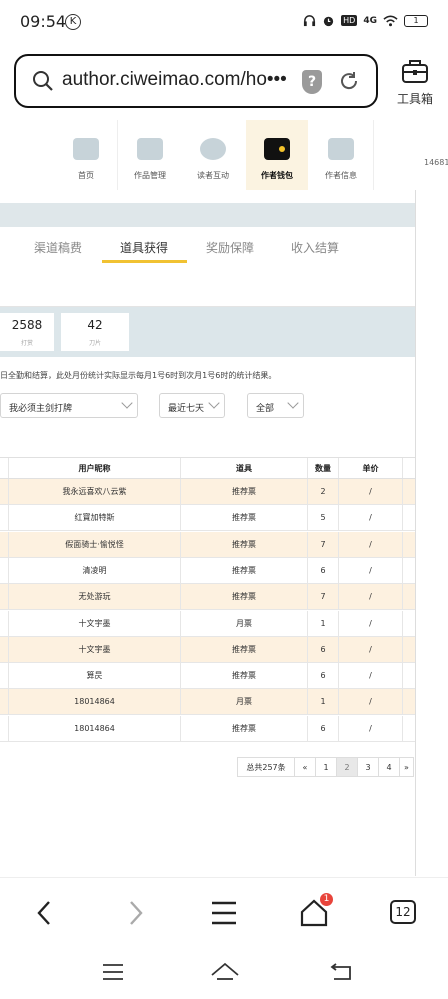  I want to click on select-value: 全部, so click(265, 409).